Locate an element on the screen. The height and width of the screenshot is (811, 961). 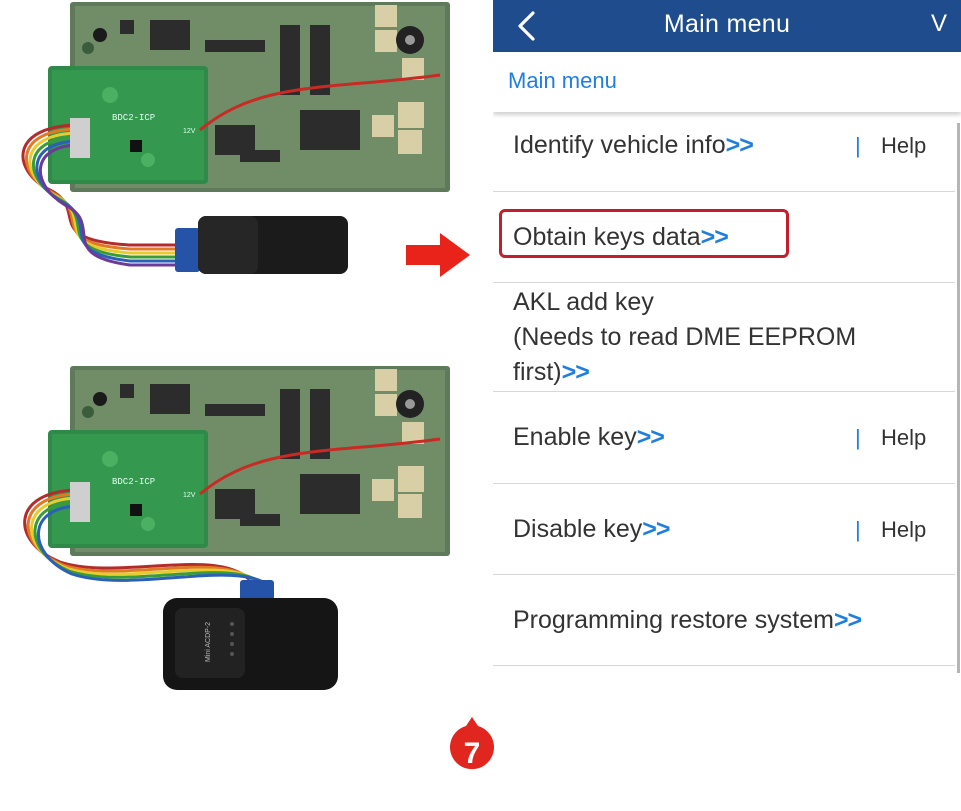
board-label-top: BDC2-ICP is located at coordinates (133, 118).